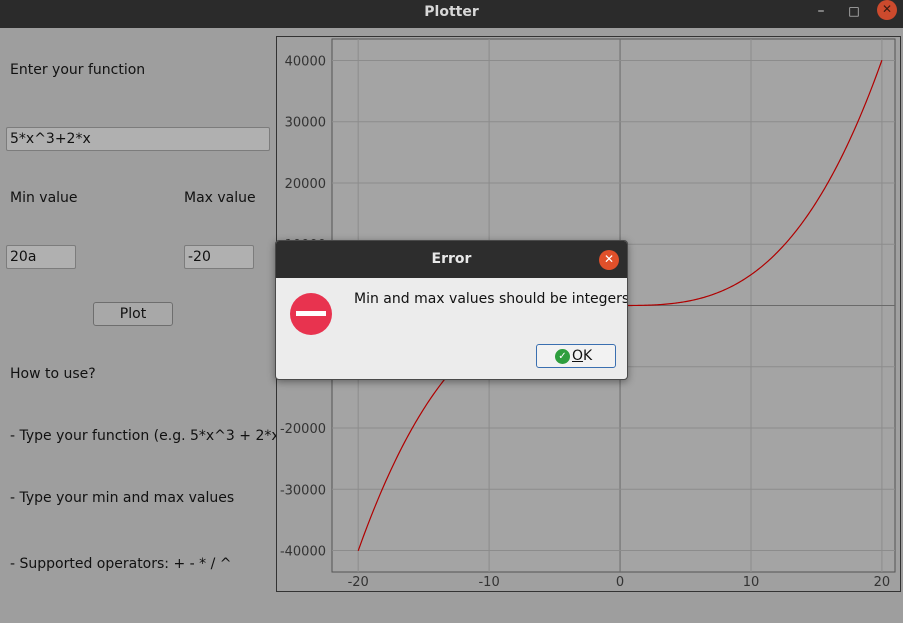 The image size is (903, 623). I want to click on help-line: - Type your function (e.g. 5*x^3 + 2*x), so click(148, 436).